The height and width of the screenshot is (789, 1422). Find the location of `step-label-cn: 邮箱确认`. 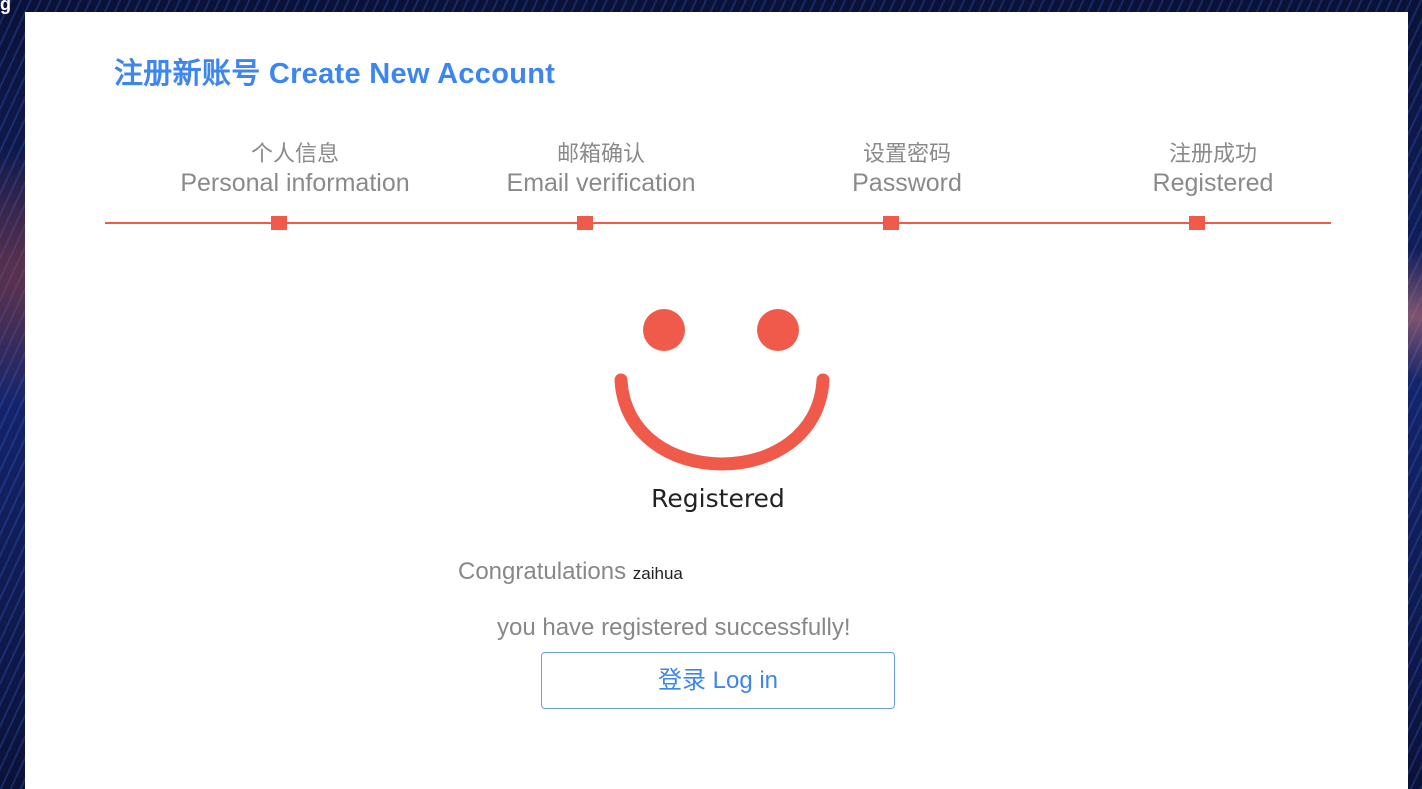

step-label-cn: 邮箱确认 is located at coordinates (600, 153).